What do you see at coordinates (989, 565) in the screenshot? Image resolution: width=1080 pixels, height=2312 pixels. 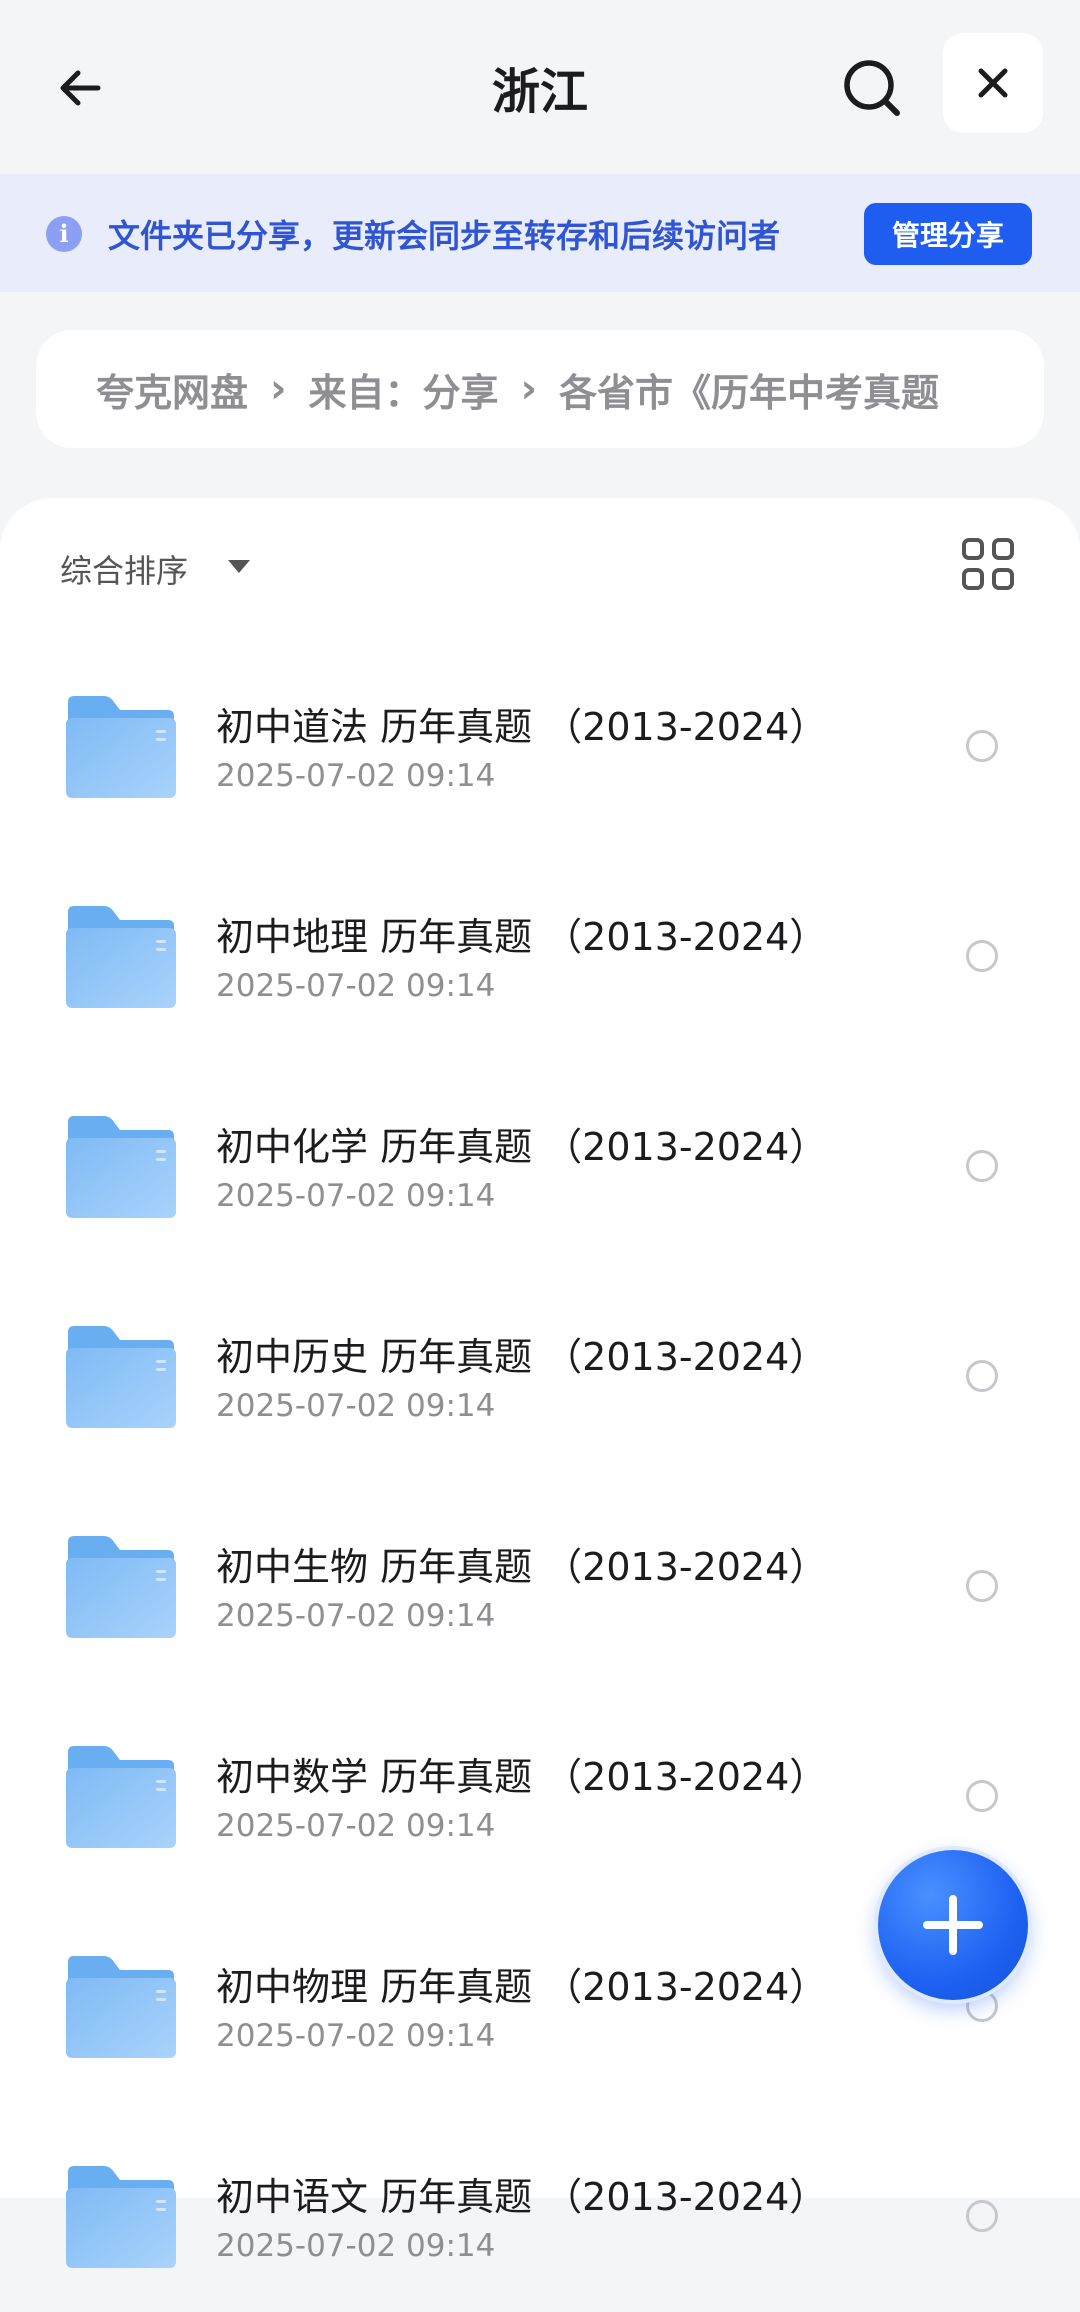 I see `grid-view-icon` at bounding box center [989, 565].